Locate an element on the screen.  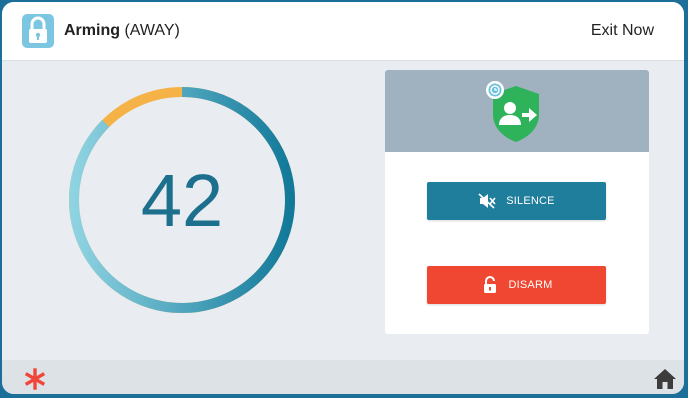
exit-now-button: Exit Now is located at coordinates (622, 31).